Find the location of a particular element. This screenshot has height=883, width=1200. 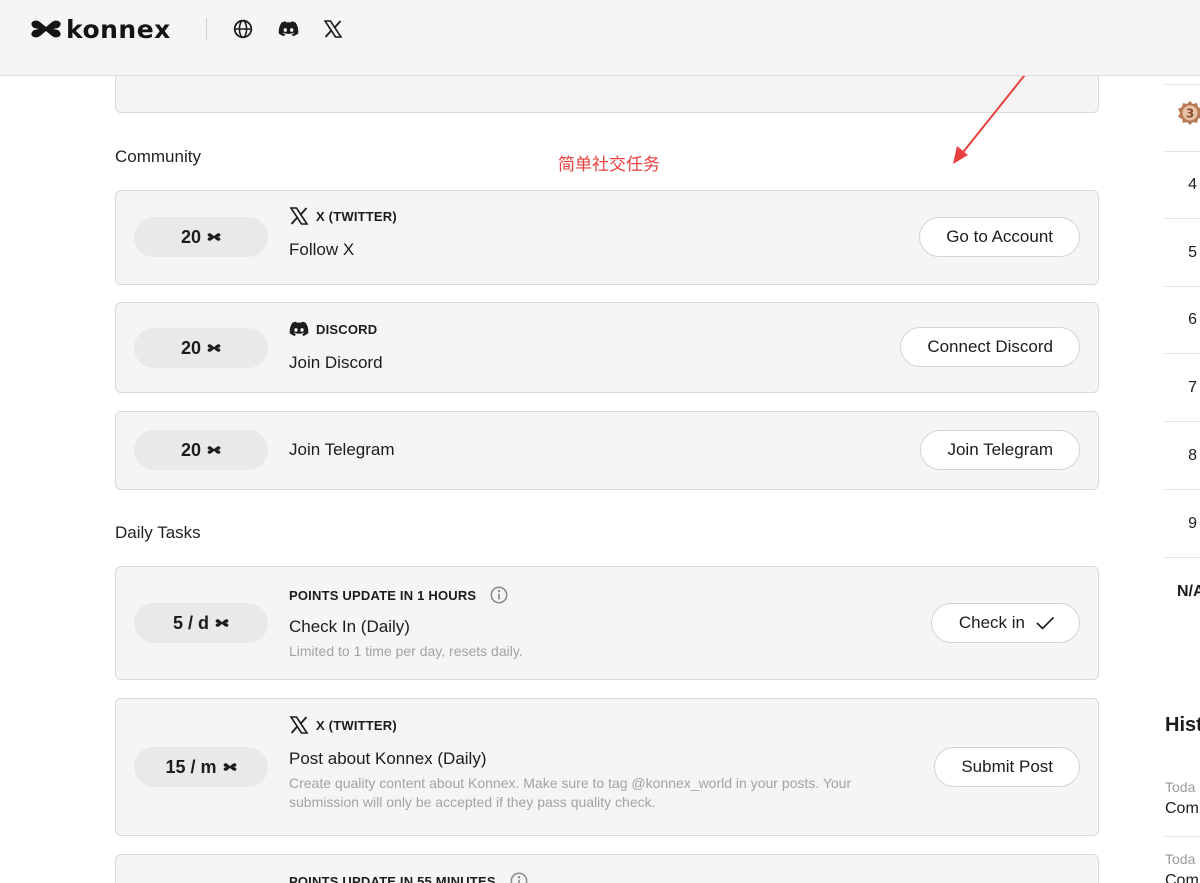

leaderboard-row: 7 is located at coordinates (1182, 388).